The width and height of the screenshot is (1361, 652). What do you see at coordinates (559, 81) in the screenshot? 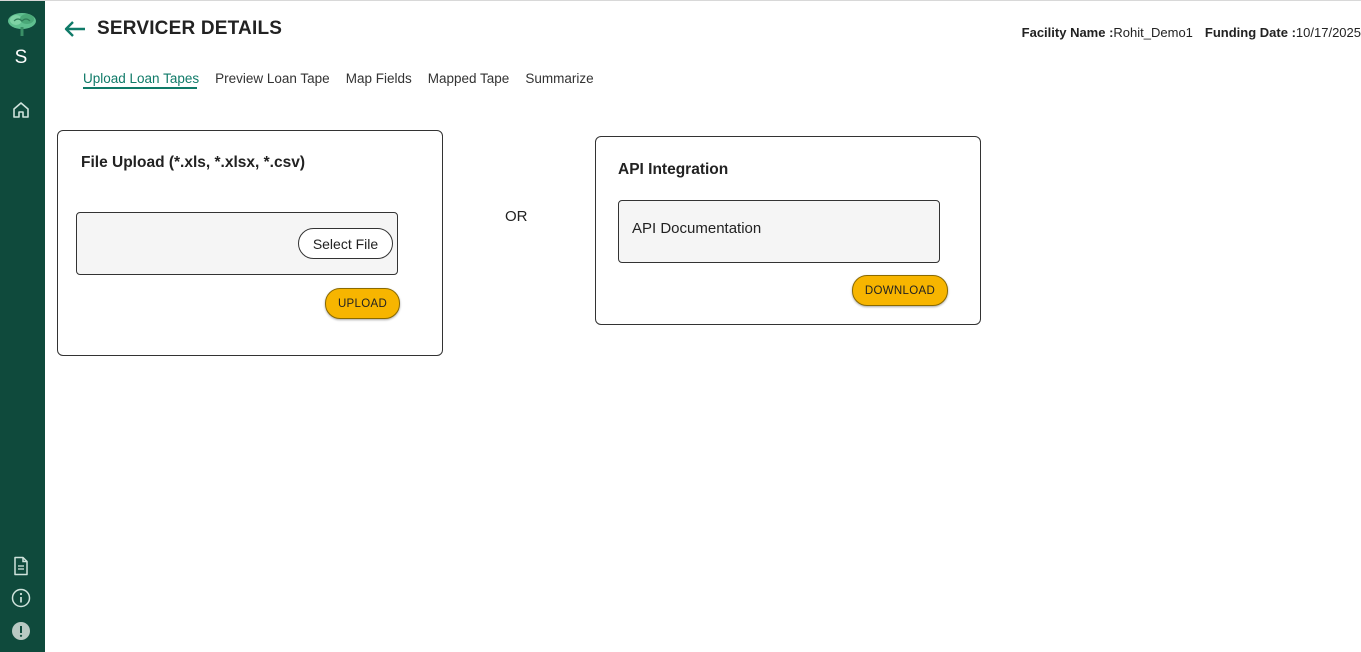
I see `tab-summarize: Summarize` at bounding box center [559, 81].